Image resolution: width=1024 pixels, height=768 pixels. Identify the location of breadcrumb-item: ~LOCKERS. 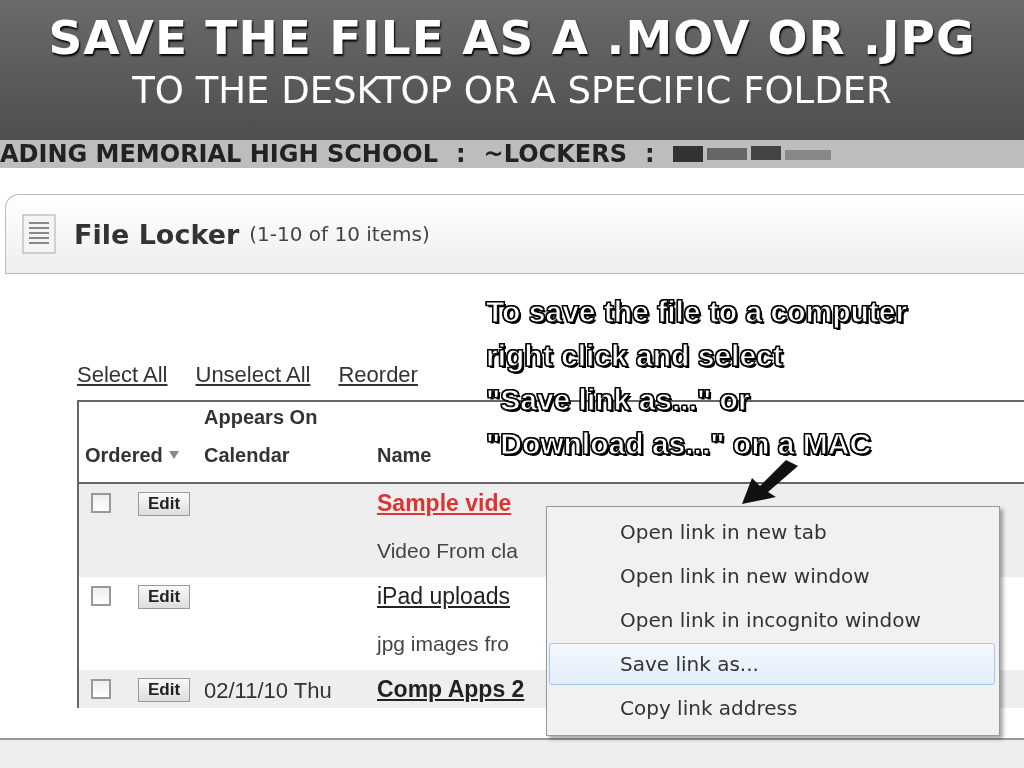
(555, 154).